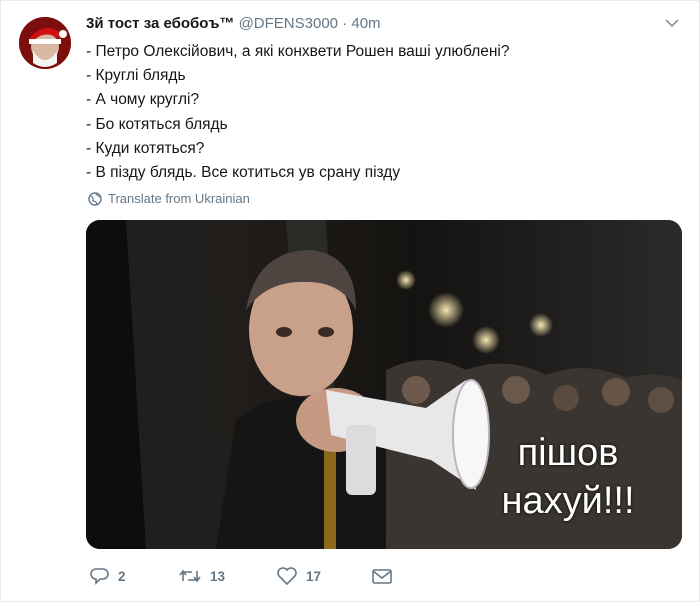 The height and width of the screenshot is (602, 700). I want to click on reply-button: 2, so click(108, 576).